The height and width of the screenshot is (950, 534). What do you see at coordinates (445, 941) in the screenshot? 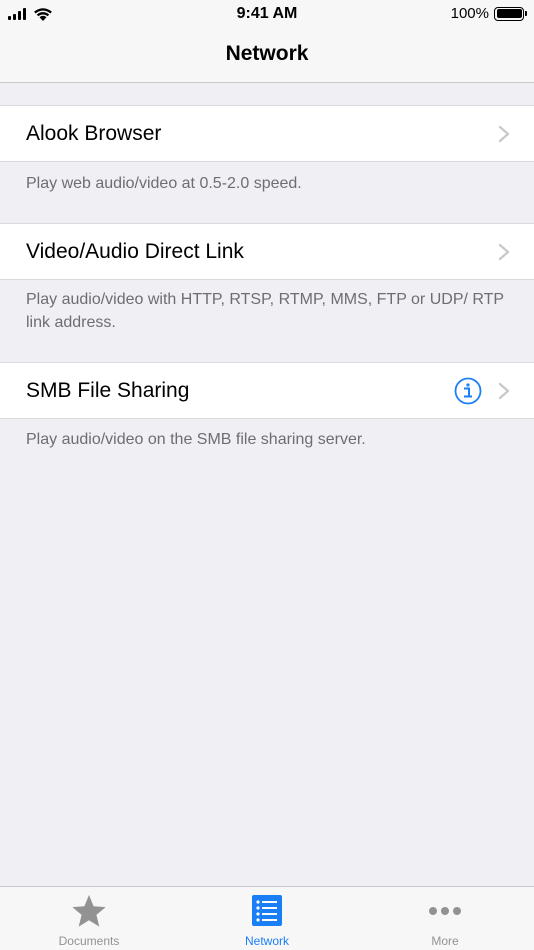
I see `tab-more-label: More` at bounding box center [445, 941].